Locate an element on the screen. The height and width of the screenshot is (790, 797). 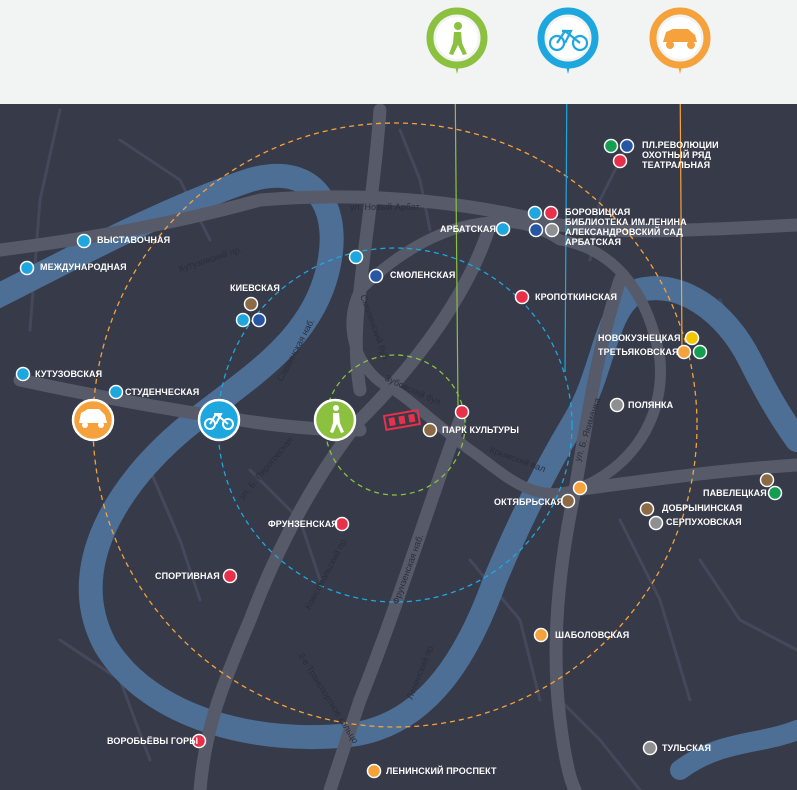
car-ring-badge is located at coordinates (93, 420).